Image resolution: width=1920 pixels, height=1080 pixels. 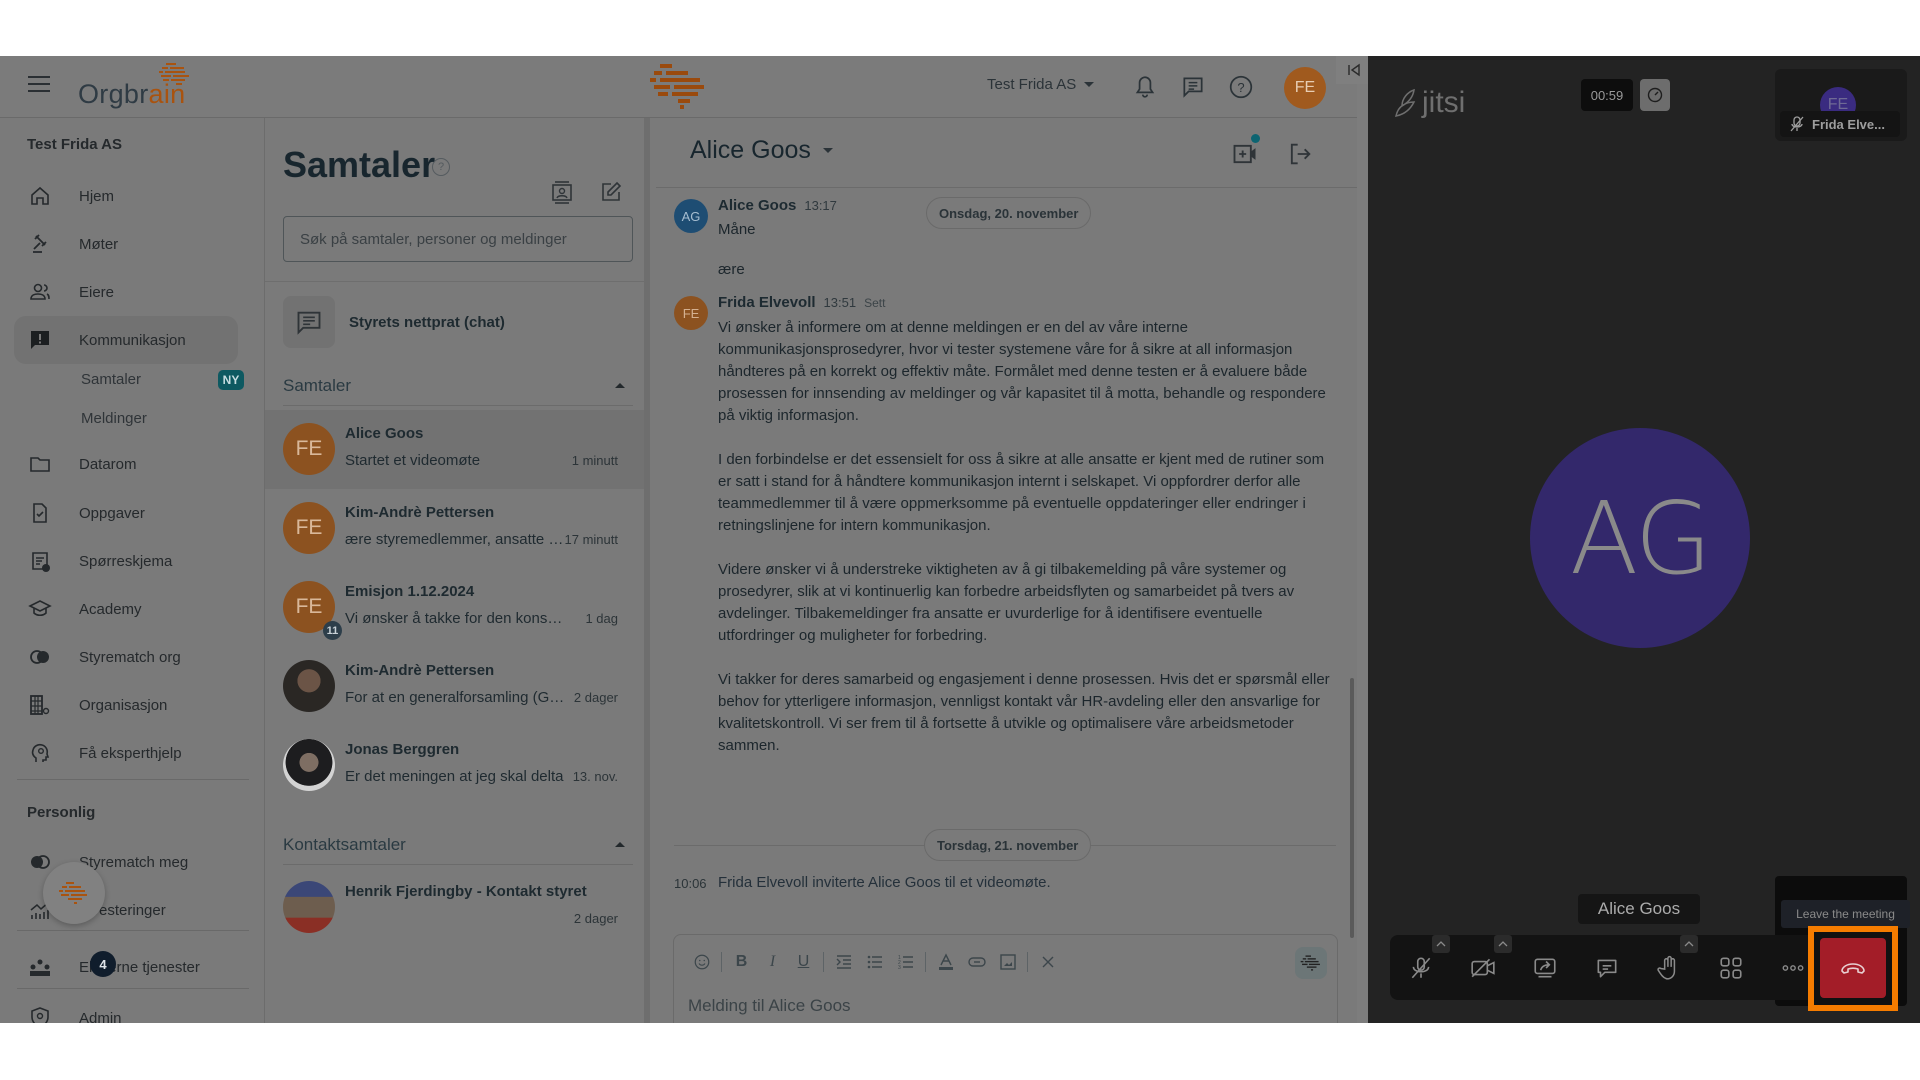 What do you see at coordinates (988, 1006) in the screenshot?
I see `message-input` at bounding box center [988, 1006].